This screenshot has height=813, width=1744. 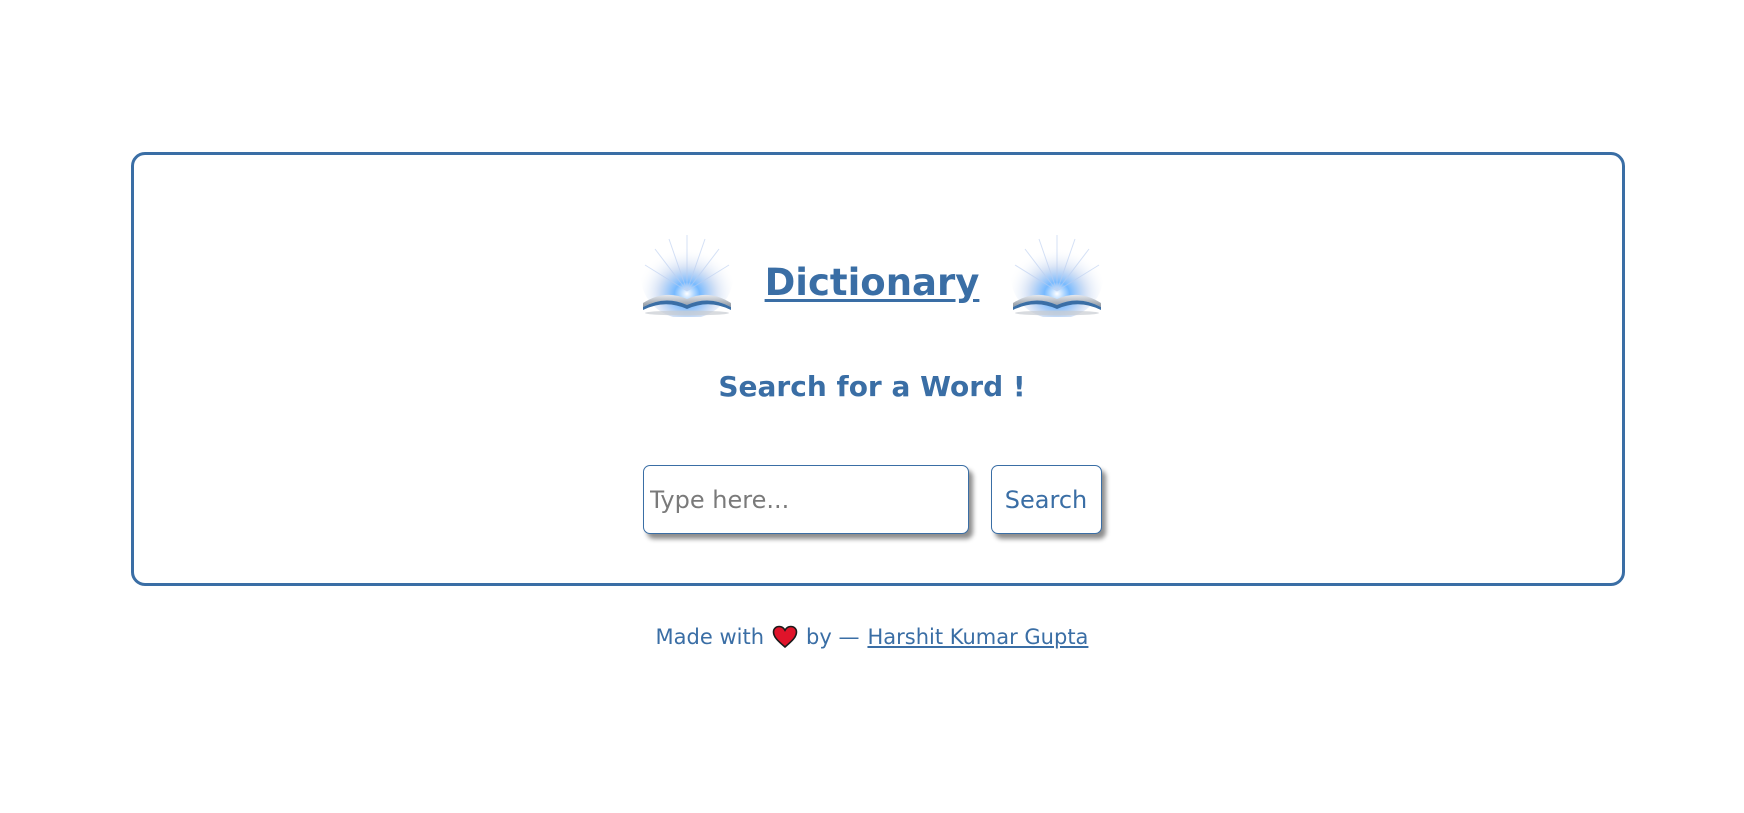 What do you see at coordinates (833, 637) in the screenshot?
I see `footer-by-text: by —` at bounding box center [833, 637].